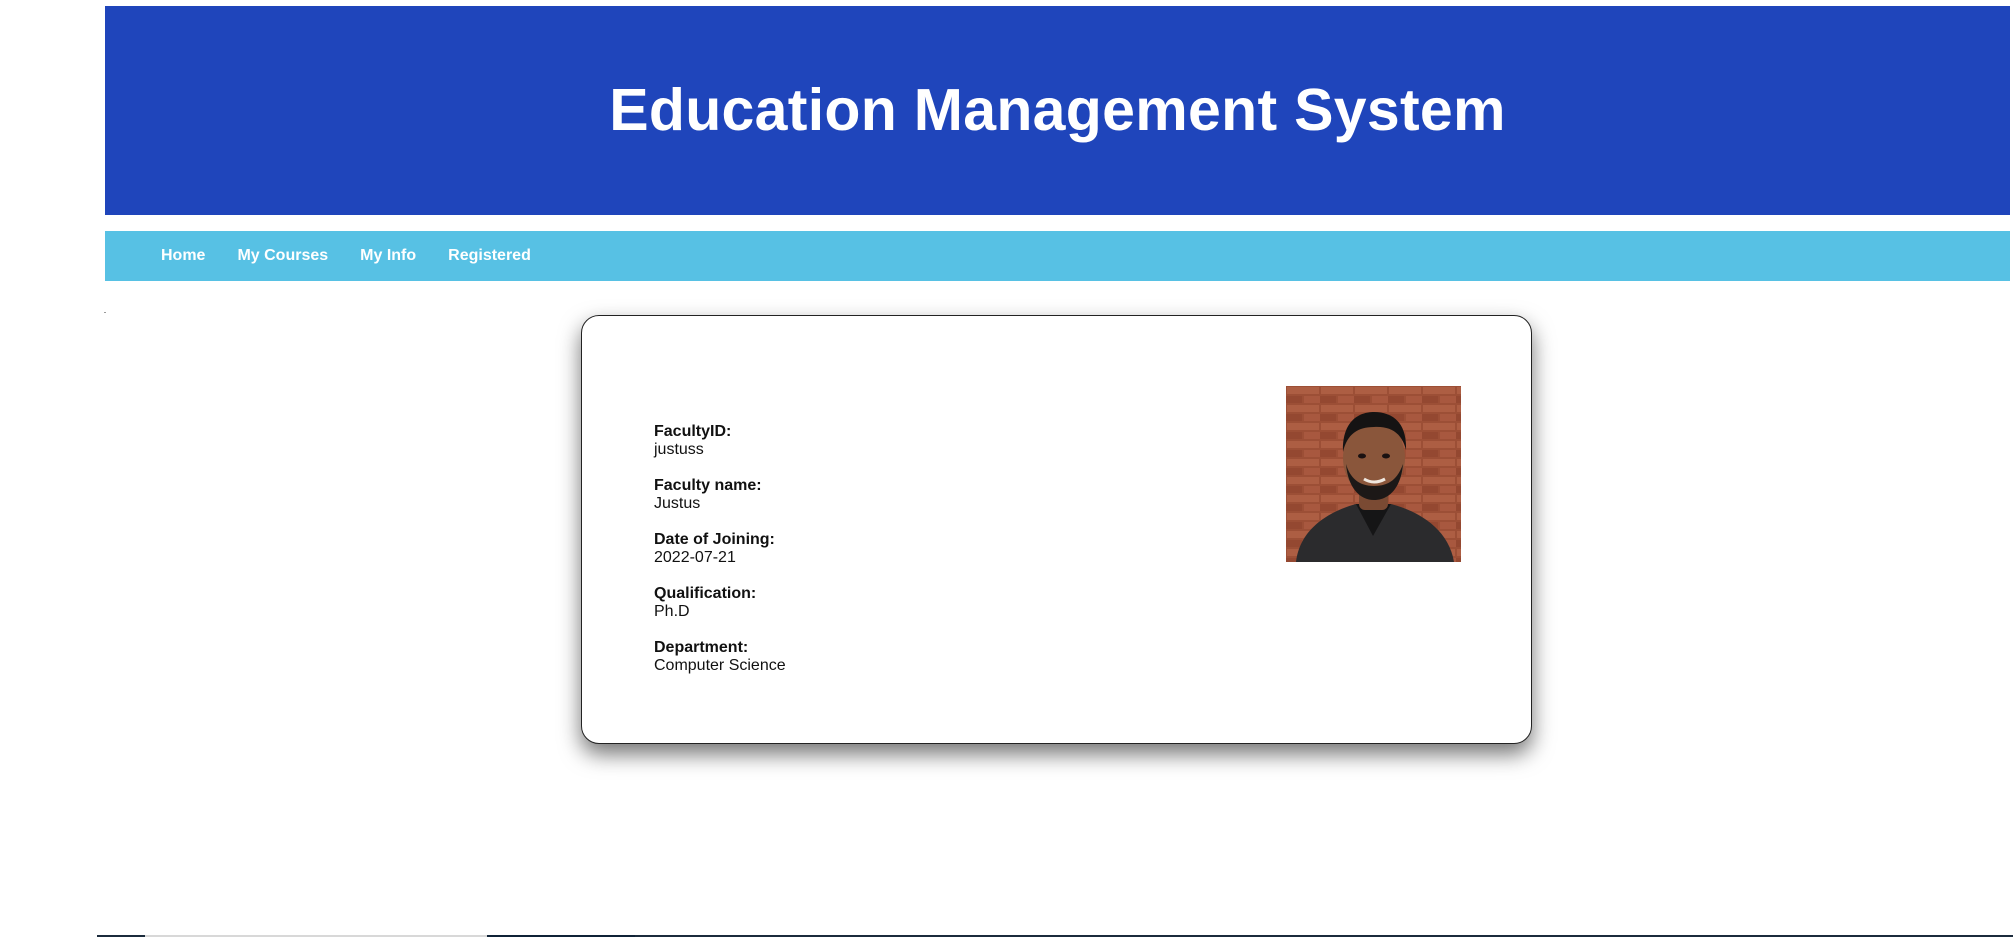 This screenshot has width=2013, height=937. I want to click on nav-registered-link: Registered, so click(489, 256).